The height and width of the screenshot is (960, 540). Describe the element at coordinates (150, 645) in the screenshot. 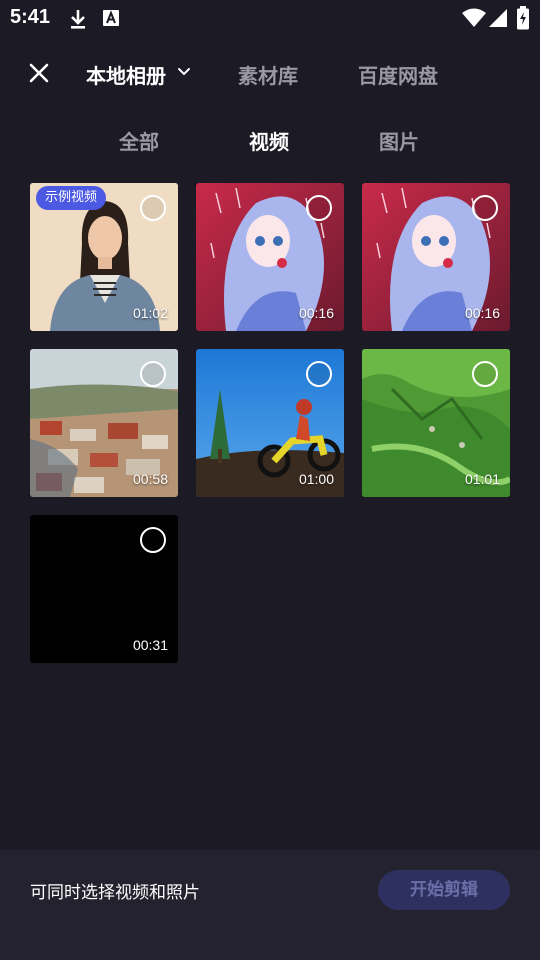

I see `video-duration: 00:31` at that location.